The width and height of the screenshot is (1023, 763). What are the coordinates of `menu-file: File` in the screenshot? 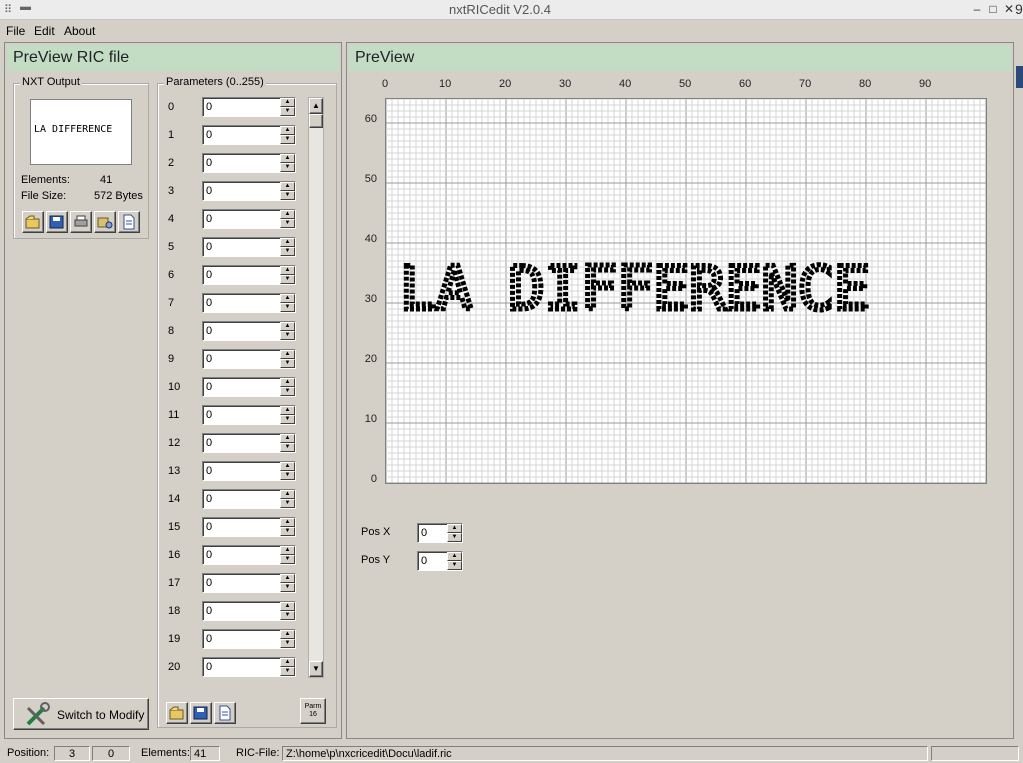 It's located at (15, 31).